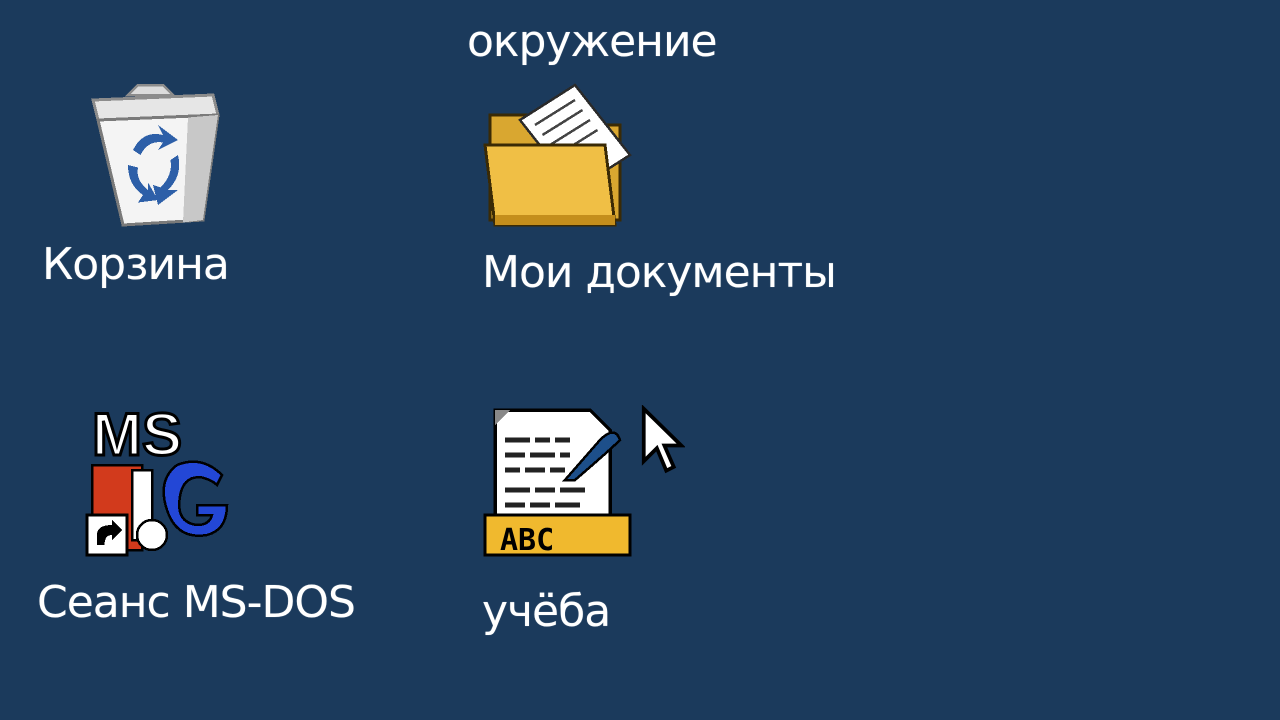 Image resolution: width=1280 pixels, height=720 pixels. I want to click on desktop-icon-label: Корзина, so click(136, 264).